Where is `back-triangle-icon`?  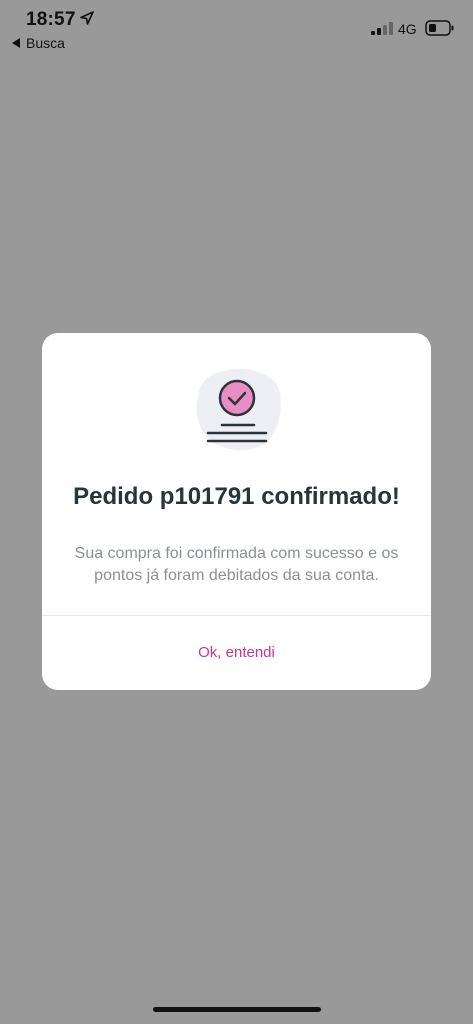 back-triangle-icon is located at coordinates (16, 43).